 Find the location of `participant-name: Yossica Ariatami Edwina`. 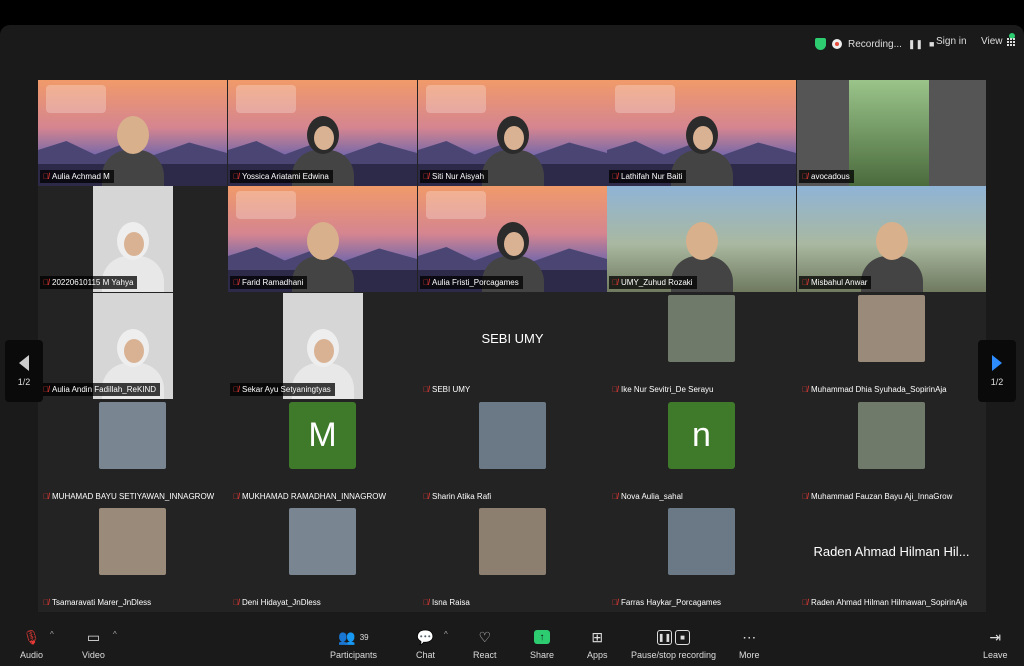

participant-name: Yossica Ariatami Edwina is located at coordinates (285, 176).